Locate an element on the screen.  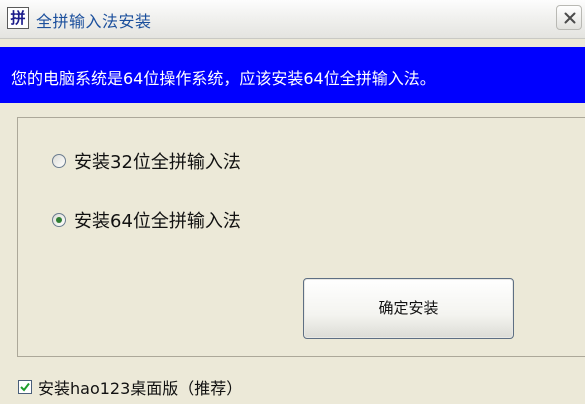
option-64bit: 安装64位全拼输入法 is located at coordinates (146, 220).